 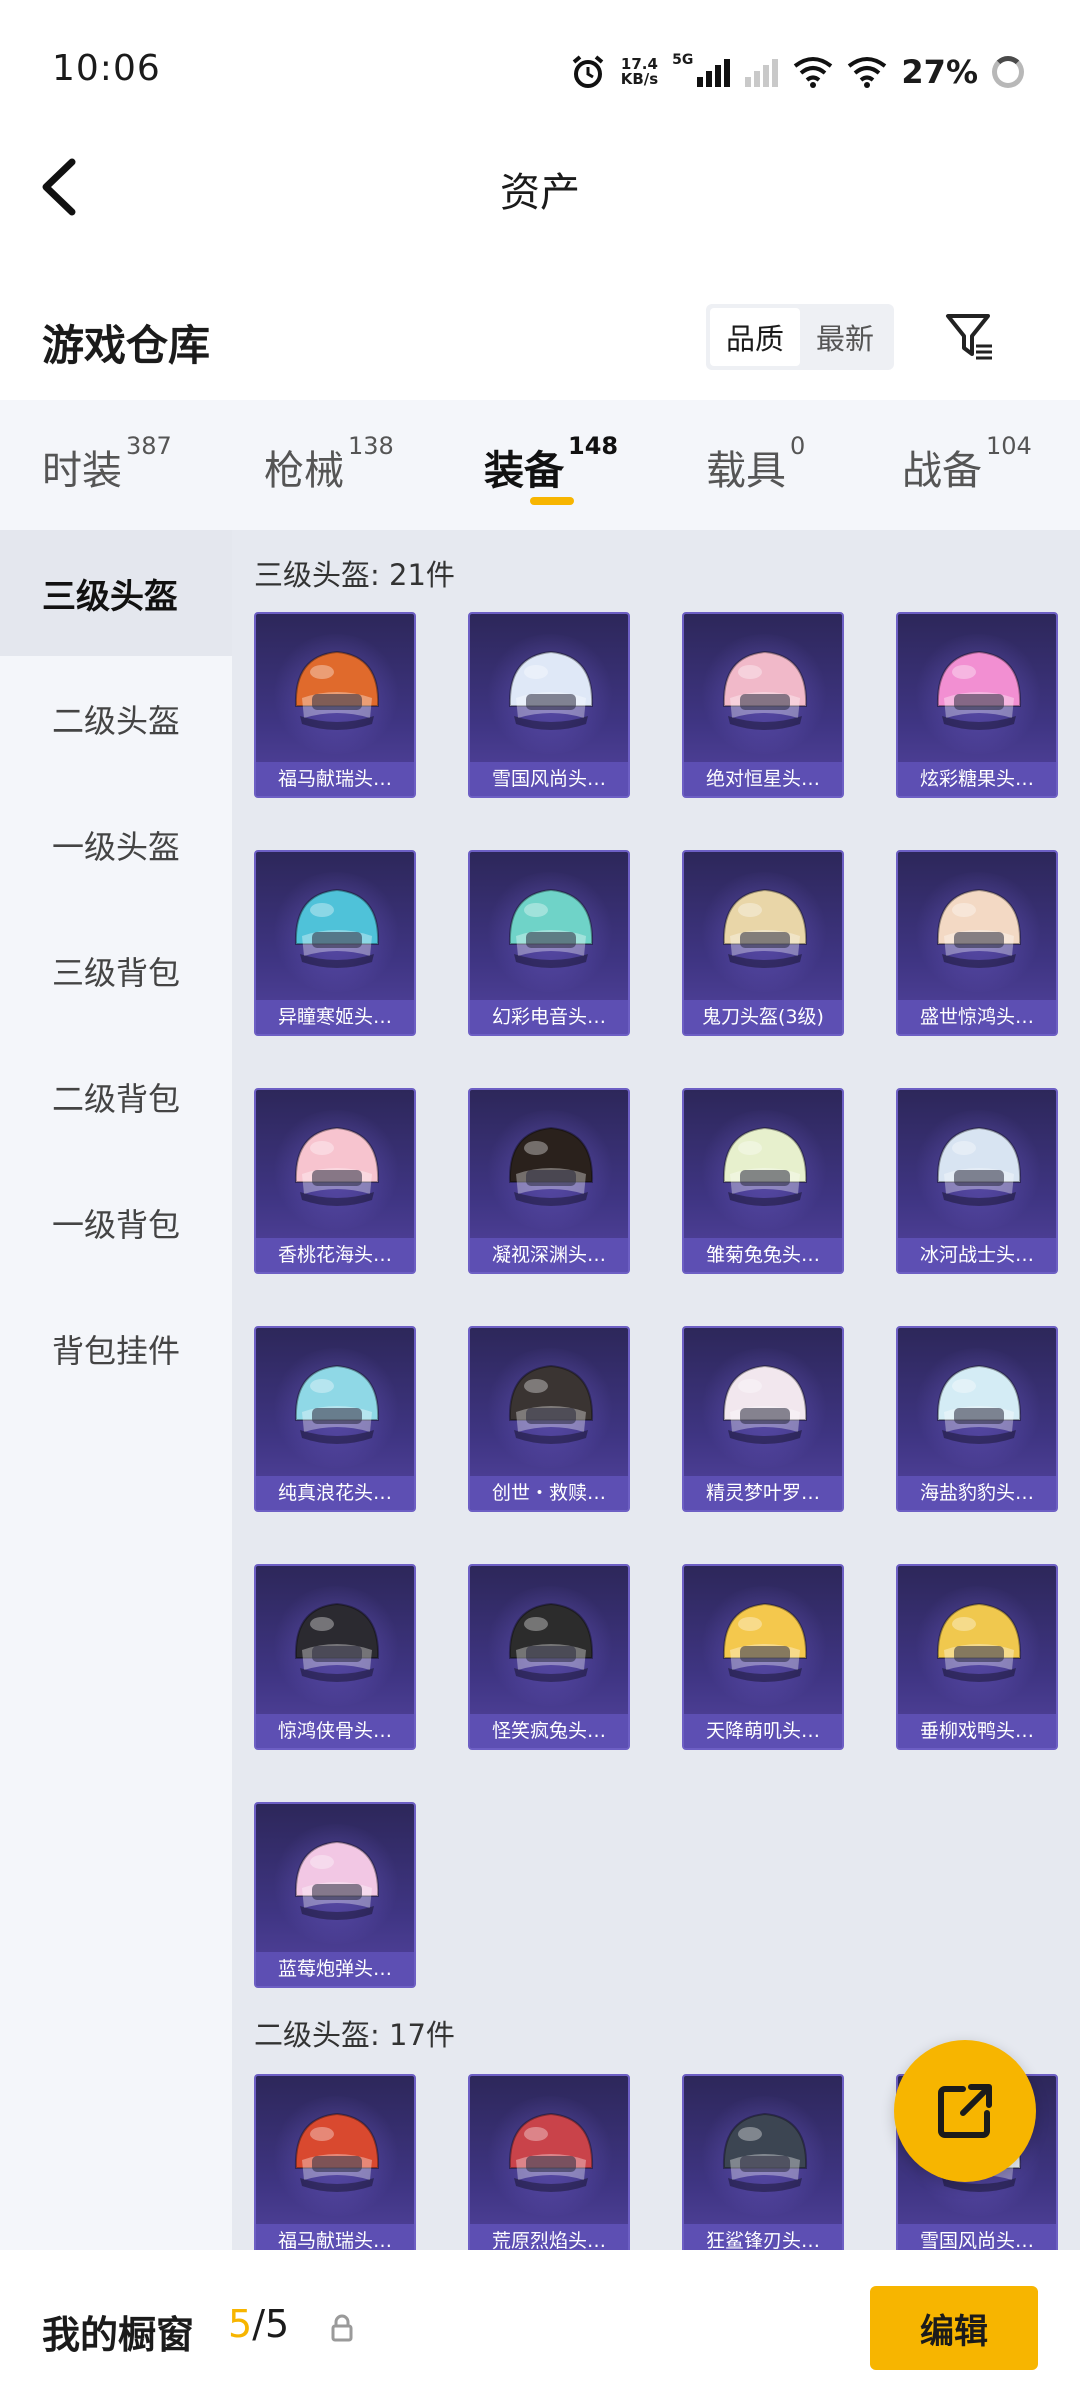 What do you see at coordinates (116, 719) in the screenshot?
I see `sidebar-item-level2-helmet: 二级头盔` at bounding box center [116, 719].